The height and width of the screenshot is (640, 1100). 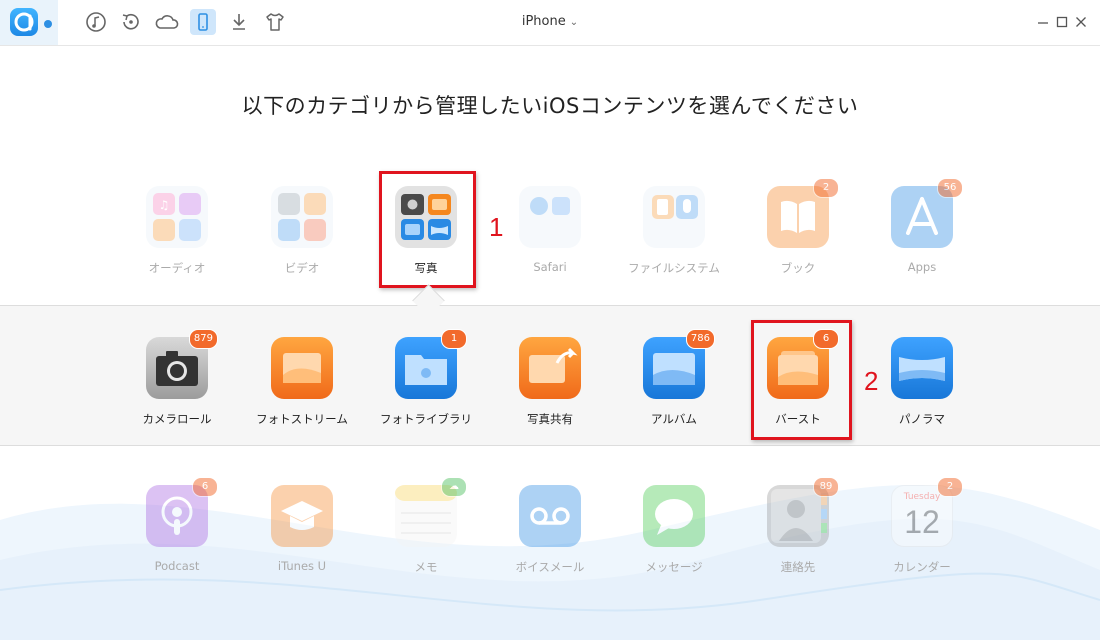 What do you see at coordinates (674, 217) in the screenshot?
I see `filesystem-icon` at bounding box center [674, 217].